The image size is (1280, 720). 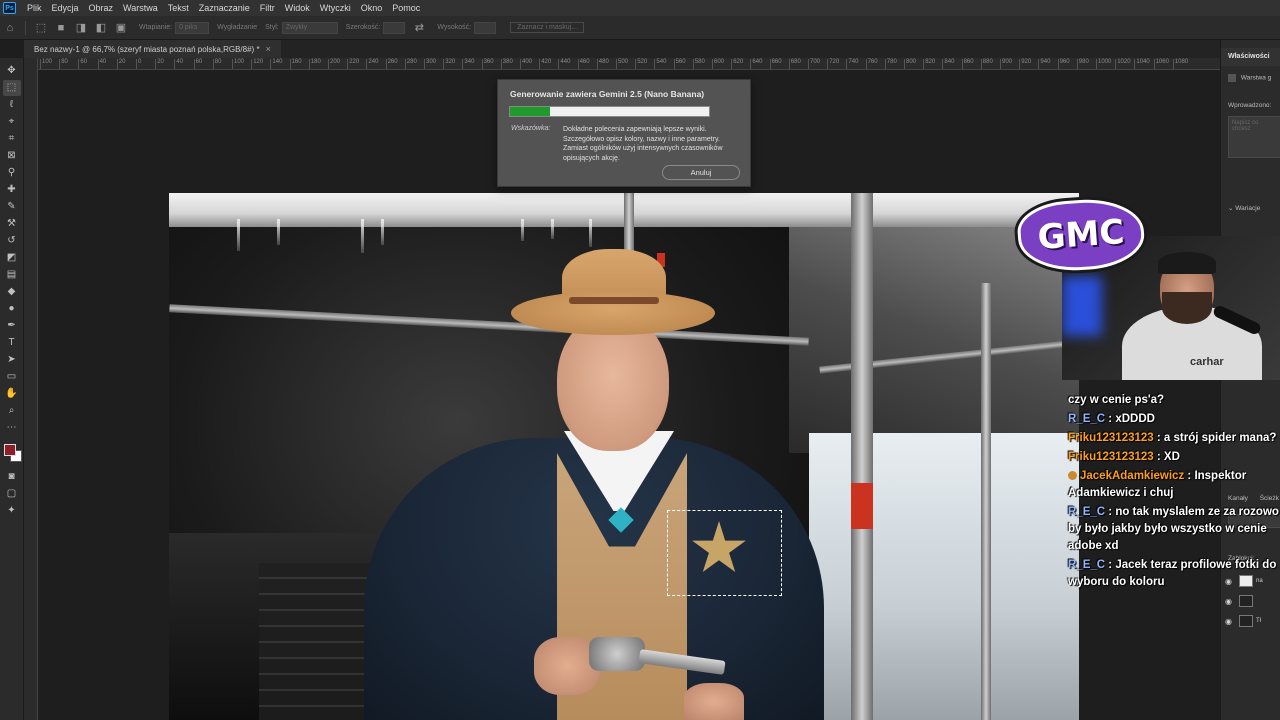 What do you see at coordinates (61, 28) in the screenshot?
I see `new-selection-icon: ■` at bounding box center [61, 28].